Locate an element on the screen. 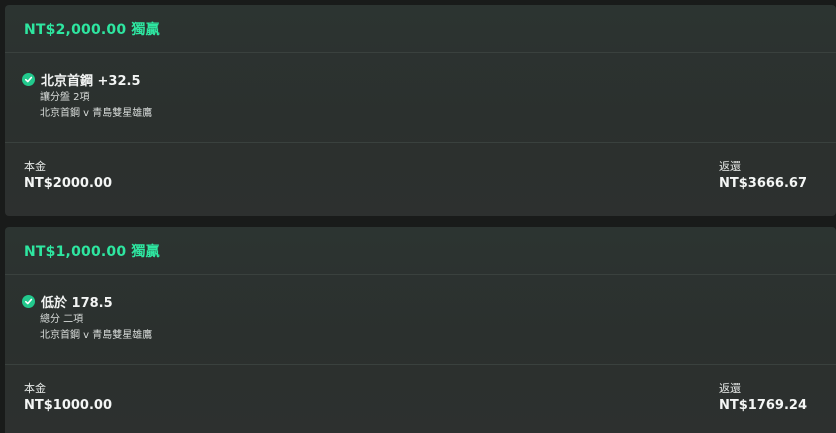  market-name: 總分 二項 is located at coordinates (62, 319).